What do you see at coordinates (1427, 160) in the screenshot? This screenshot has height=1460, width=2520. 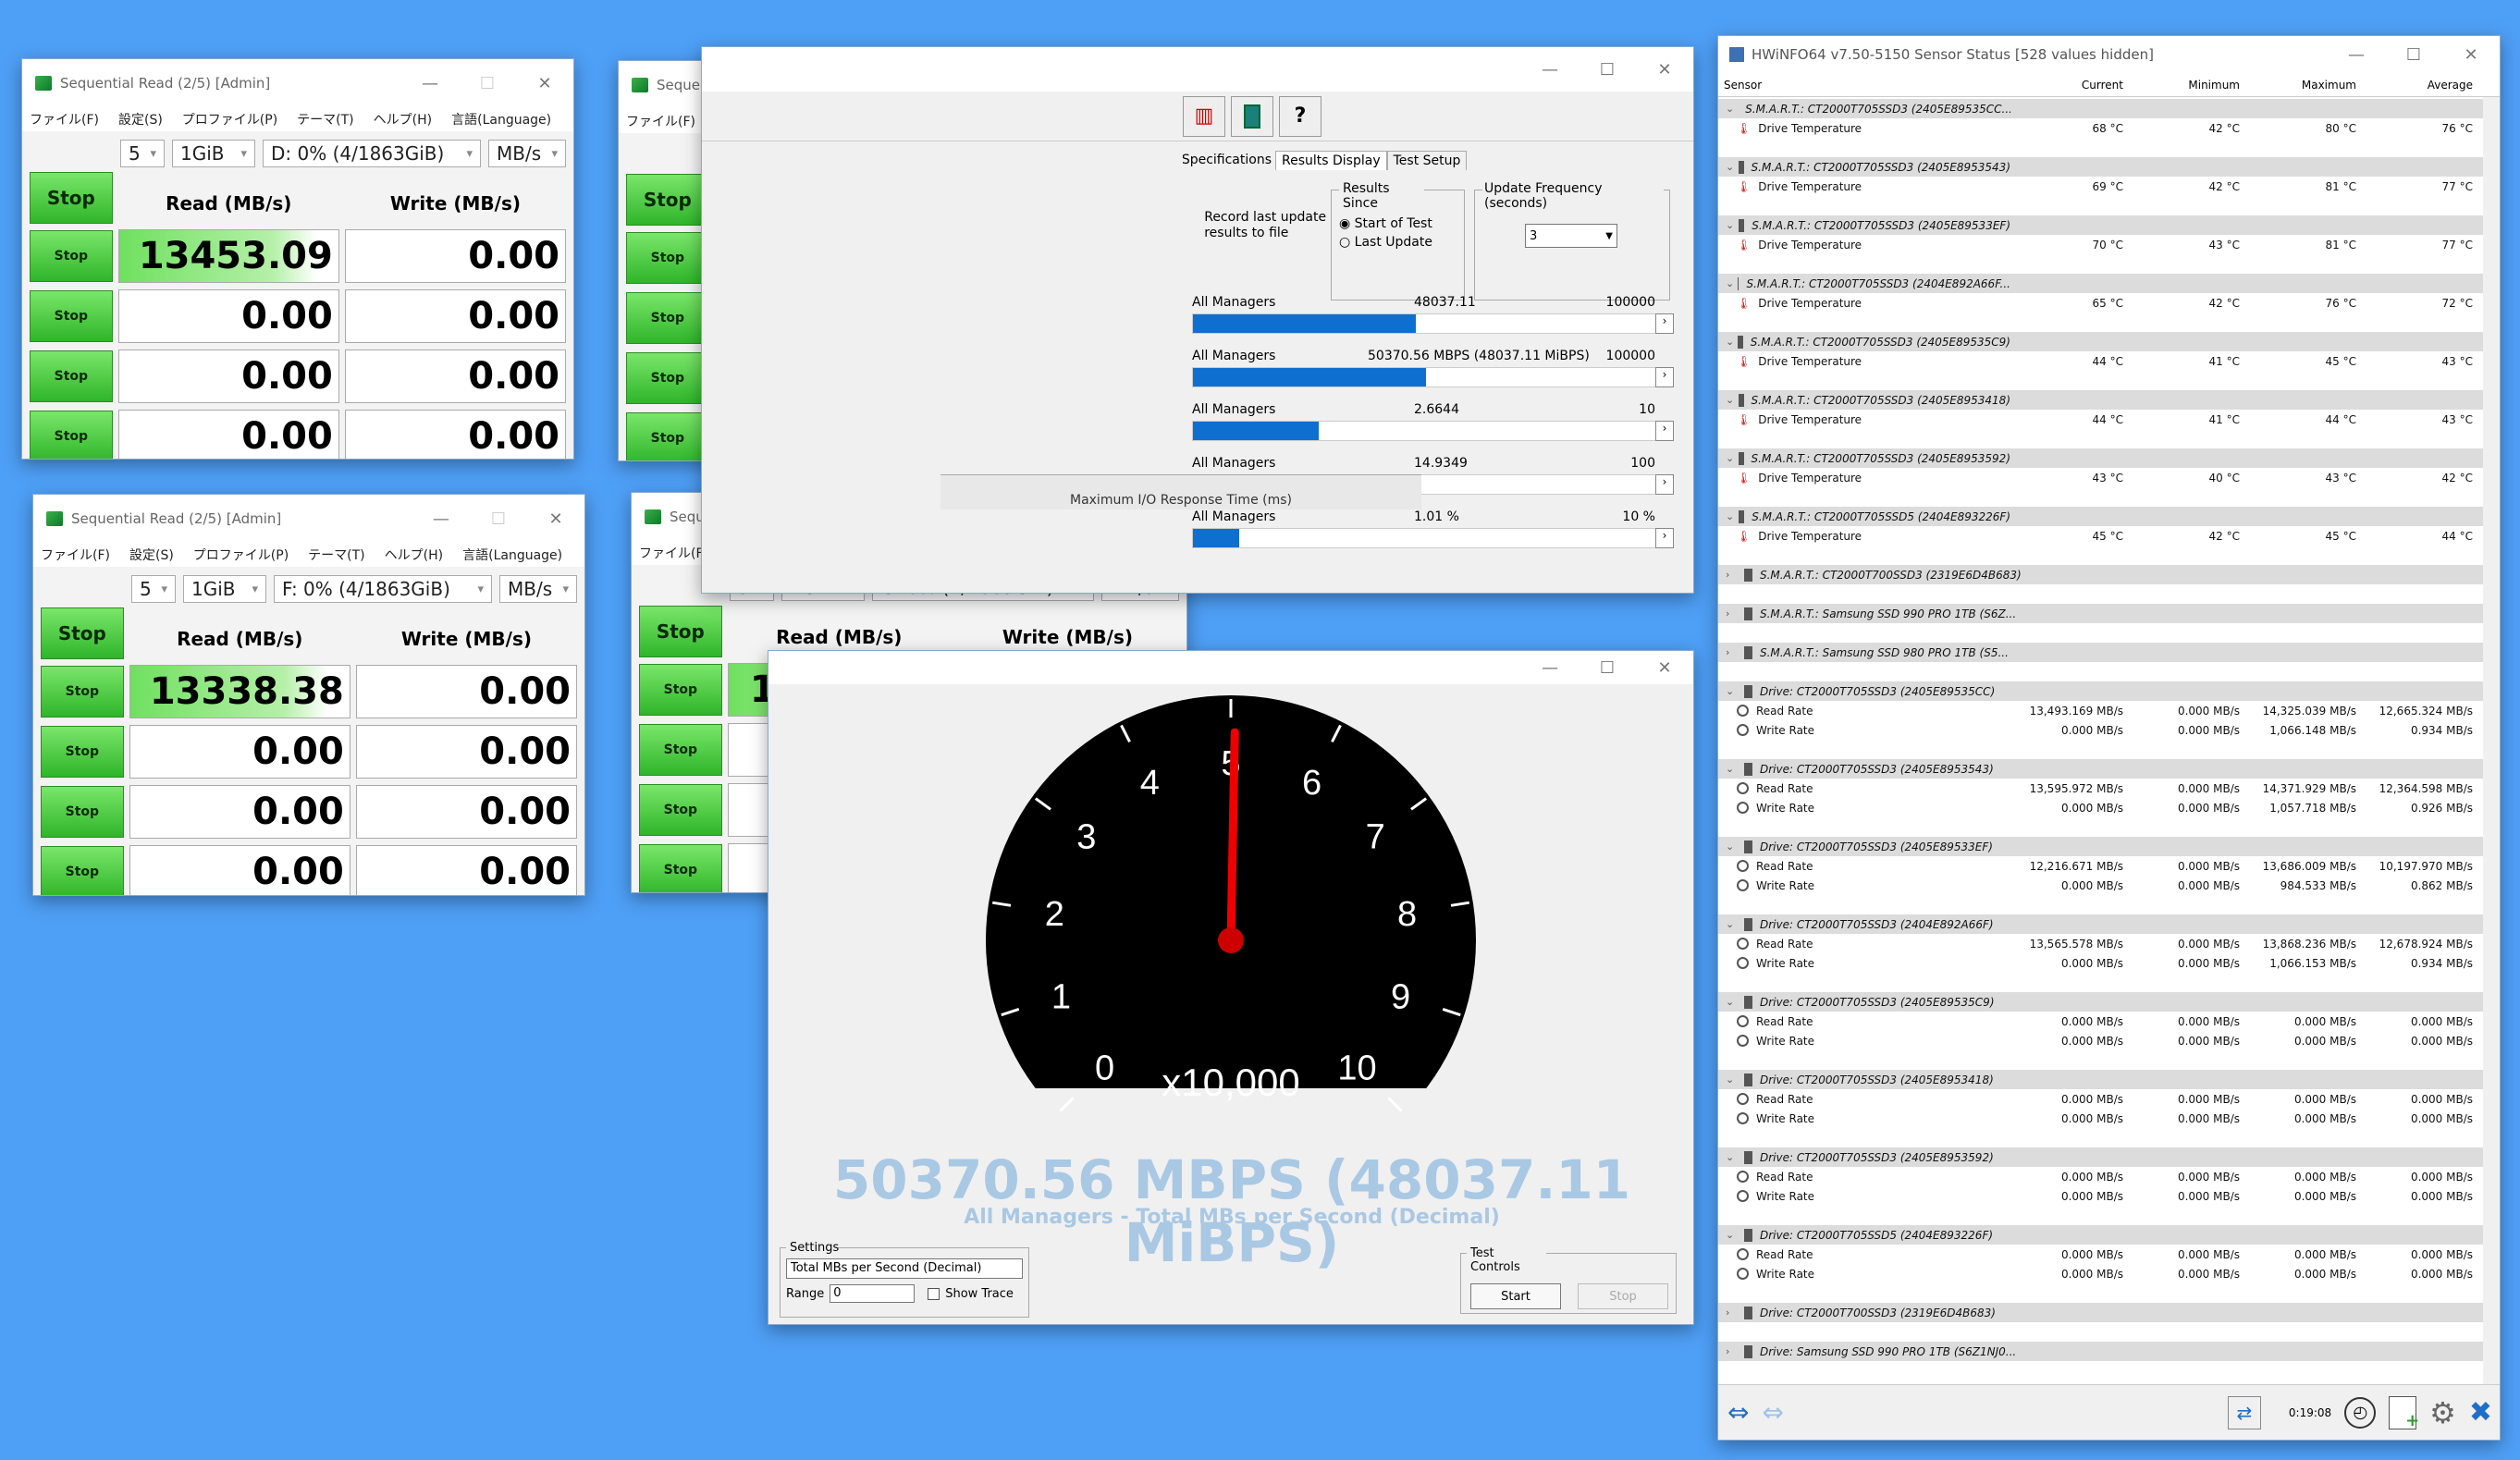 I see `tab-test-setup: Test Setup` at bounding box center [1427, 160].